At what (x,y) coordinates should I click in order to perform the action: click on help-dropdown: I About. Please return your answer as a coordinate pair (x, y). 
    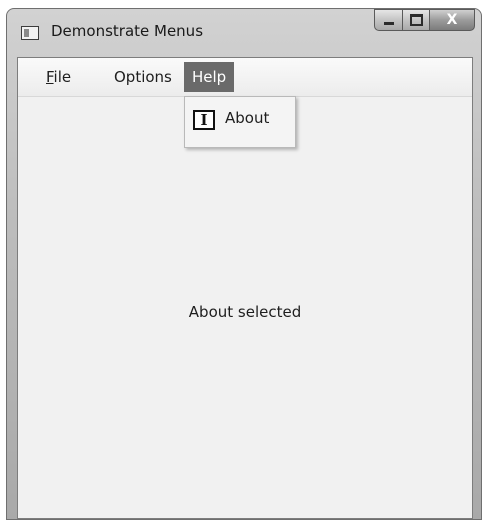
    Looking at the image, I should click on (240, 122).